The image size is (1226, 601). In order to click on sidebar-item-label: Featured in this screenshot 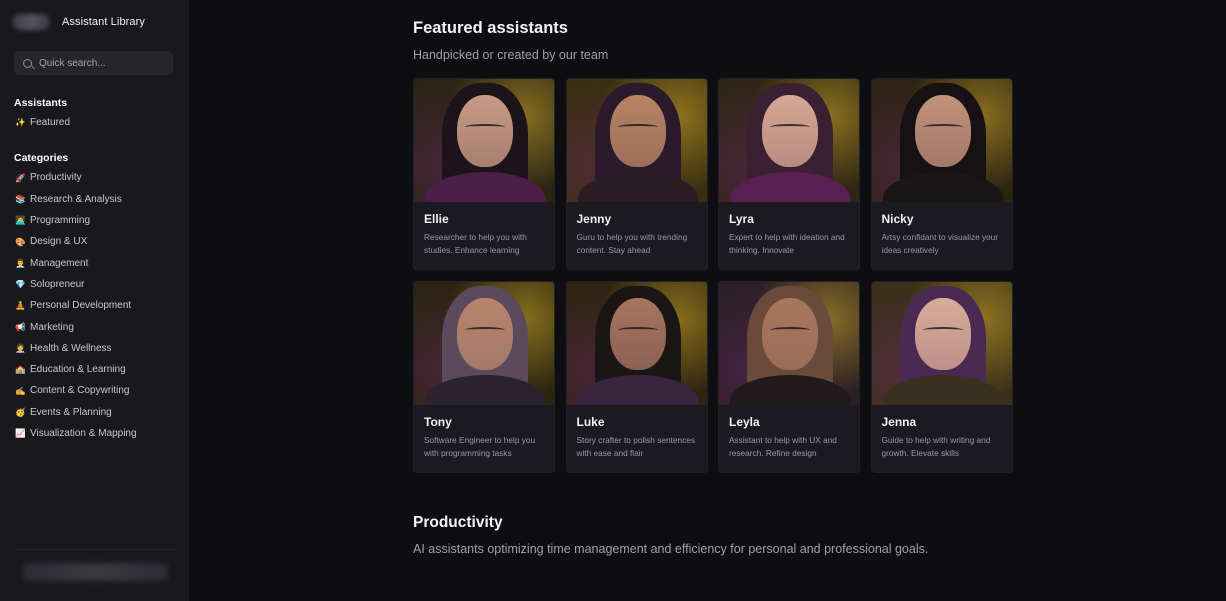, I will do `click(50, 123)`.